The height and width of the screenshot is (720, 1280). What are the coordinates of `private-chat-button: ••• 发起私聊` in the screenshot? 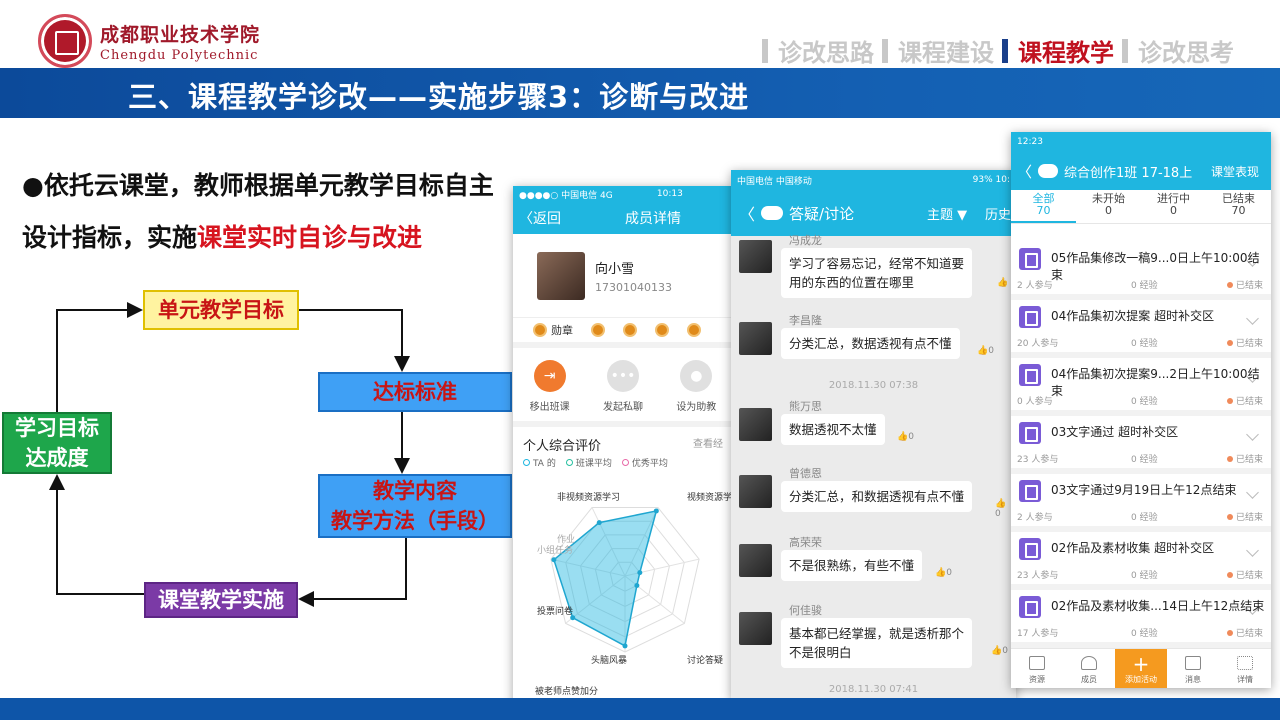 It's located at (623, 386).